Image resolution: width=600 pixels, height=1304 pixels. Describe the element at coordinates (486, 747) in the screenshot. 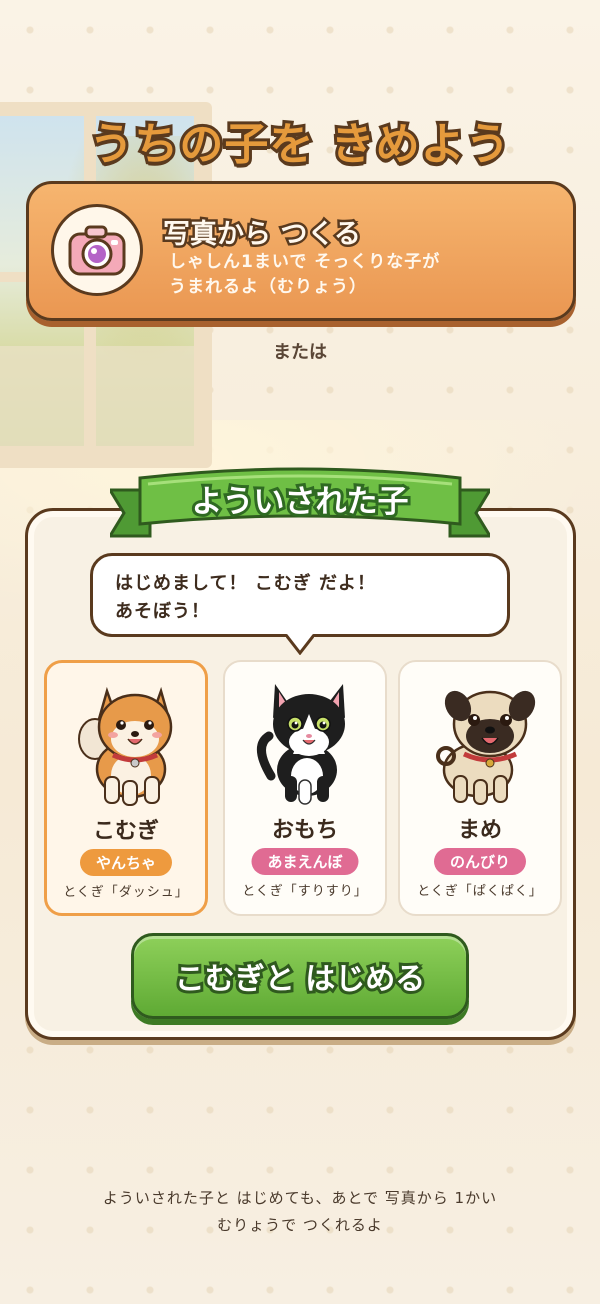

I see `pug-dog-icon` at that location.